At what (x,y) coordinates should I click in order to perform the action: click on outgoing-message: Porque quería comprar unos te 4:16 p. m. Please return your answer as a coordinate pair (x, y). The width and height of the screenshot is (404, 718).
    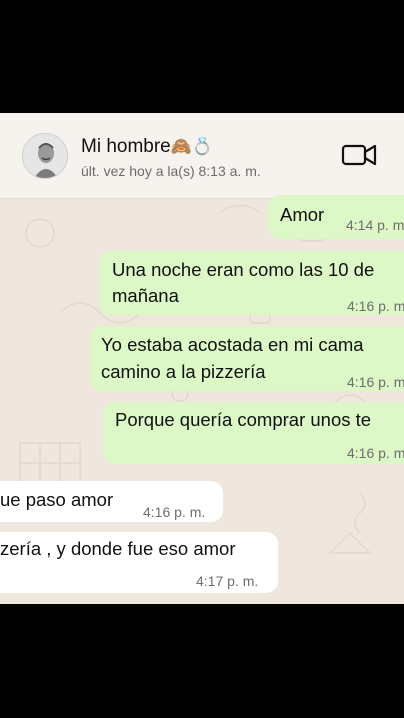
    Looking at the image, I should click on (253, 433).